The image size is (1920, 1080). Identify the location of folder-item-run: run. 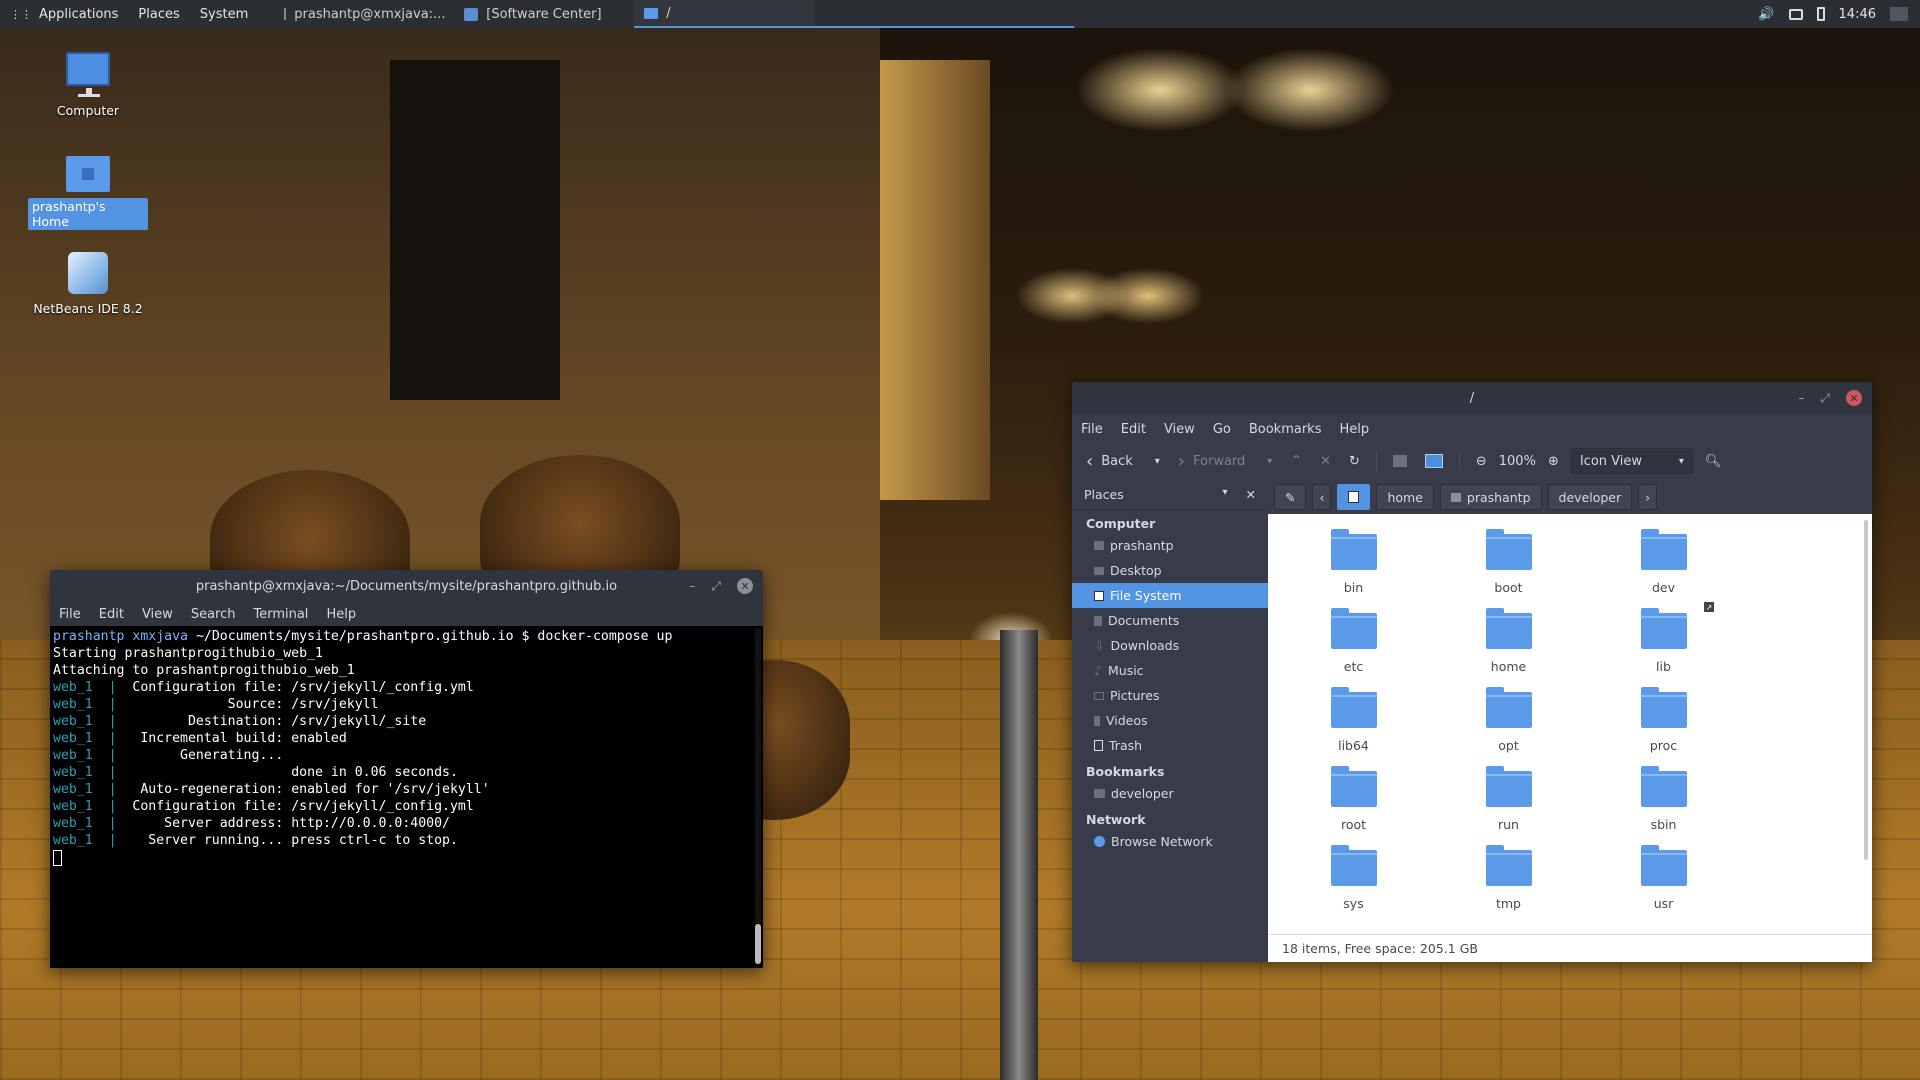
(1508, 798).